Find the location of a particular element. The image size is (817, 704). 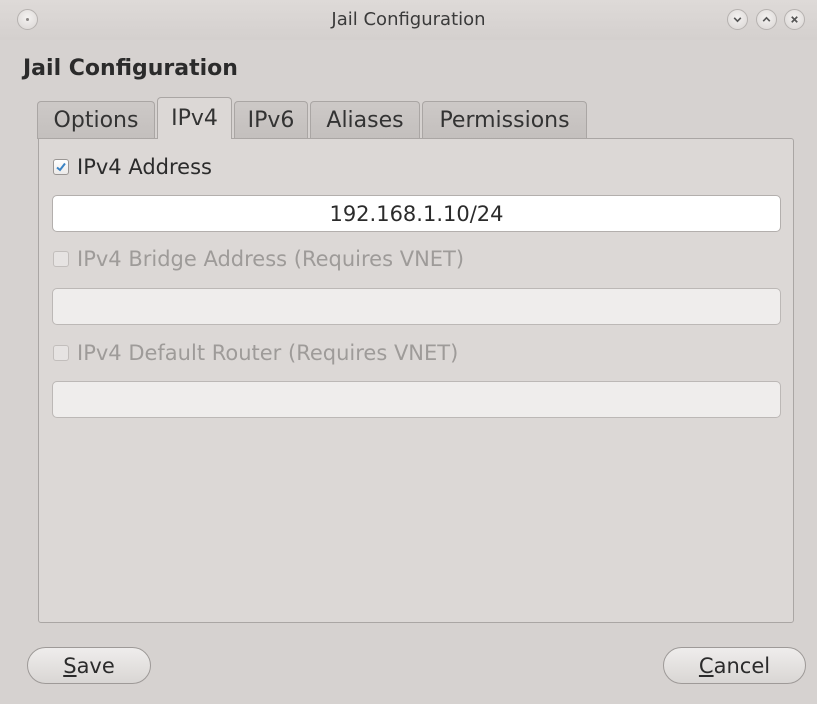

chevron-down-icon is located at coordinates (737, 20).